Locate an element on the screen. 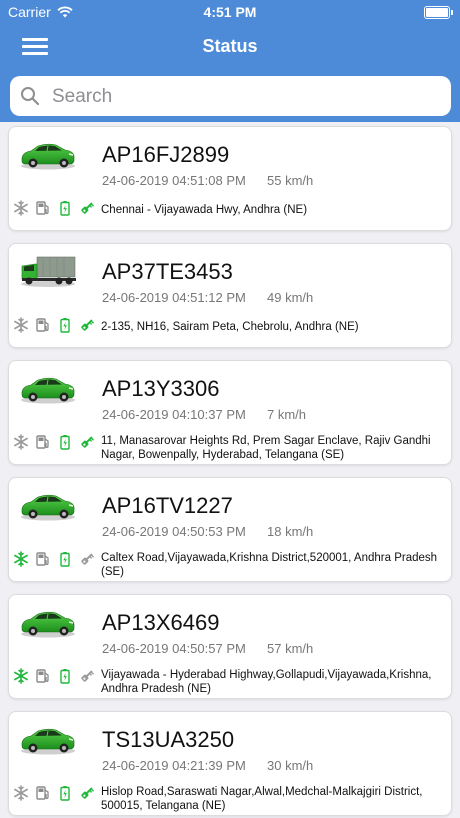  last-update-time: 24-06-2019 04:51:12 PM is located at coordinates (174, 297).